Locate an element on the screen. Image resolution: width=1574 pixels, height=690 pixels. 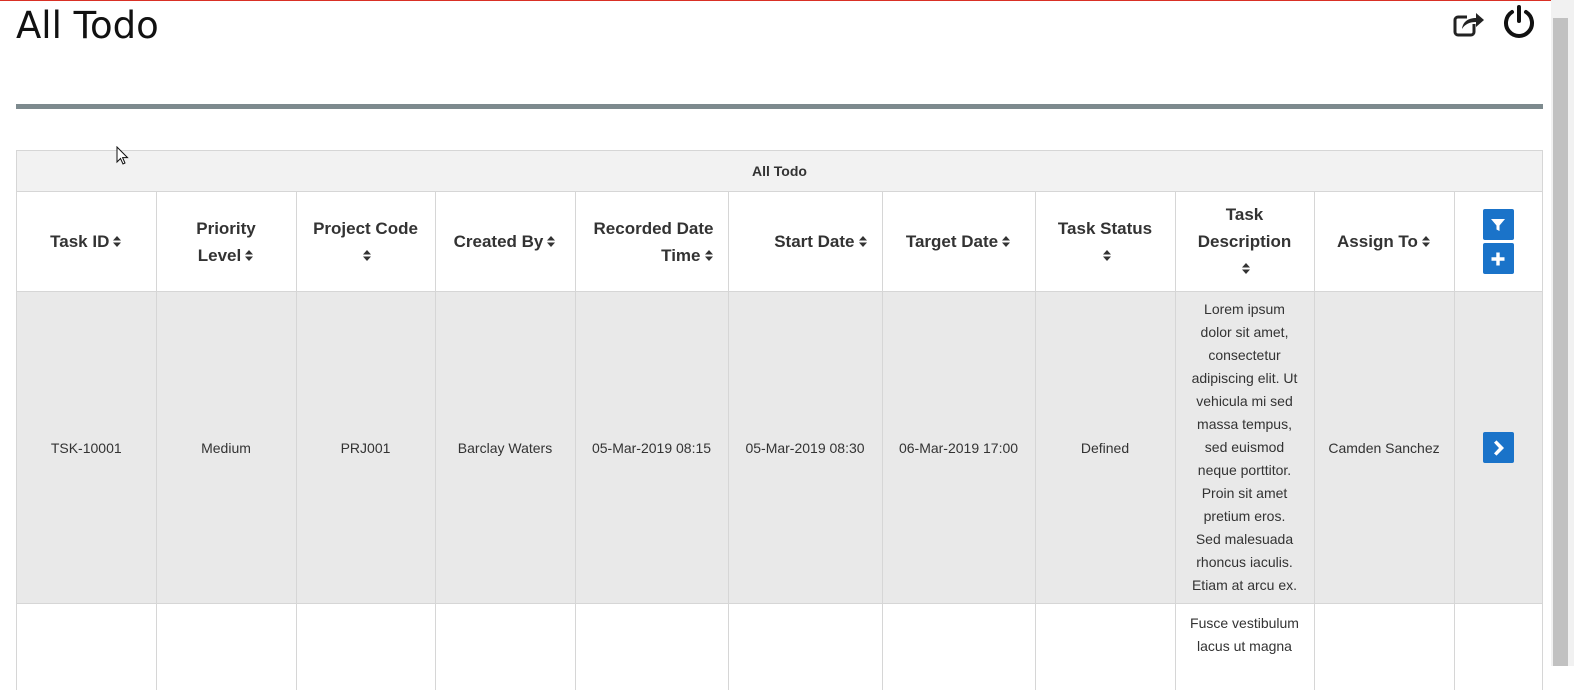
cell-priority-level is located at coordinates (226, 647).